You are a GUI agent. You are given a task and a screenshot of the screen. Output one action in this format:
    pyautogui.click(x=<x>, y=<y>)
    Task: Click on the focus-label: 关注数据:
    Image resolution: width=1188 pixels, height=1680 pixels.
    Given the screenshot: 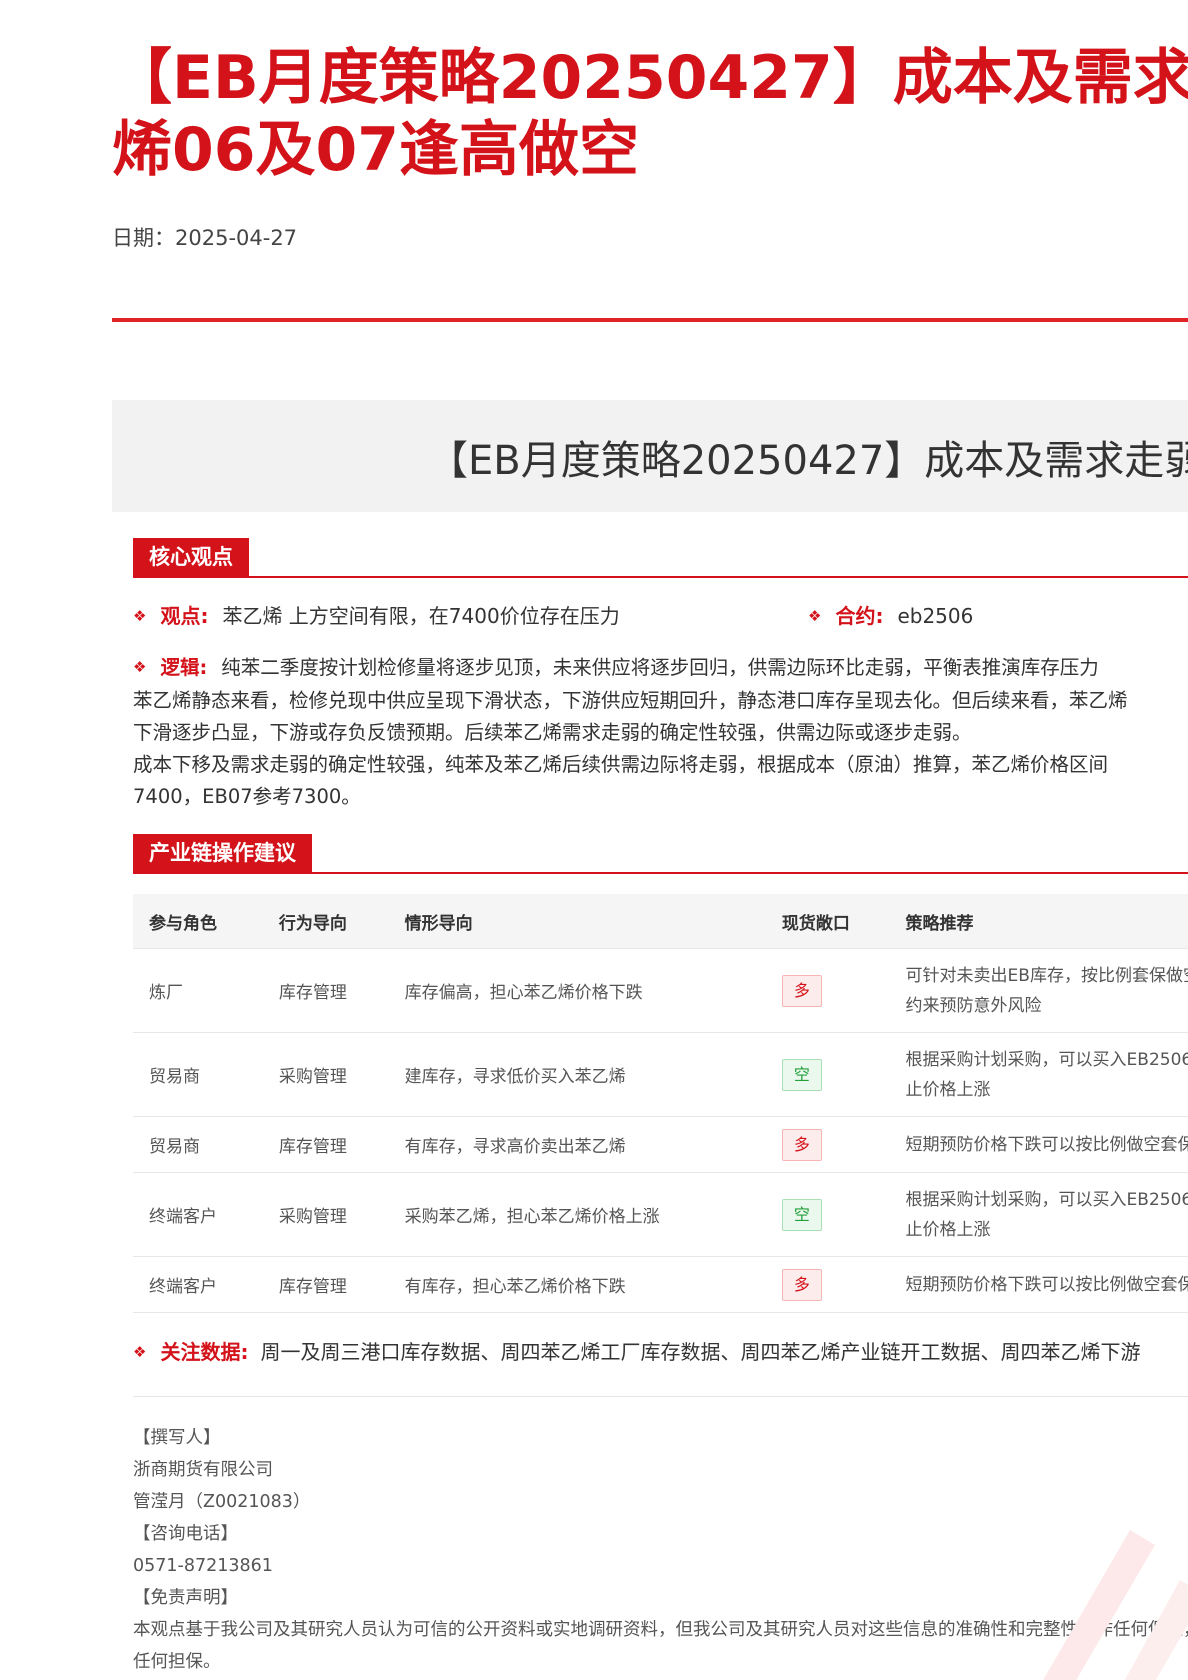 What is the action you would take?
    pyautogui.click(x=204, y=1352)
    